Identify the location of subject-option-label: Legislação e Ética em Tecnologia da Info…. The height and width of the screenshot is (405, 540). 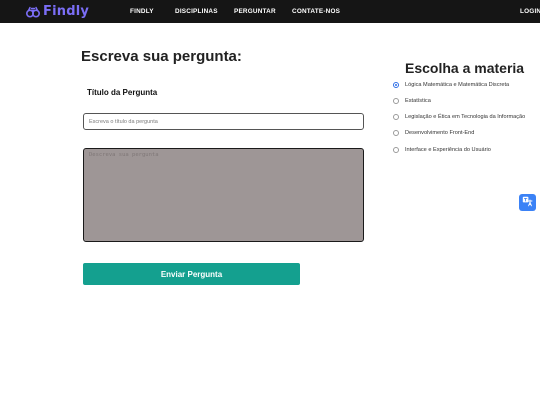
(465, 117).